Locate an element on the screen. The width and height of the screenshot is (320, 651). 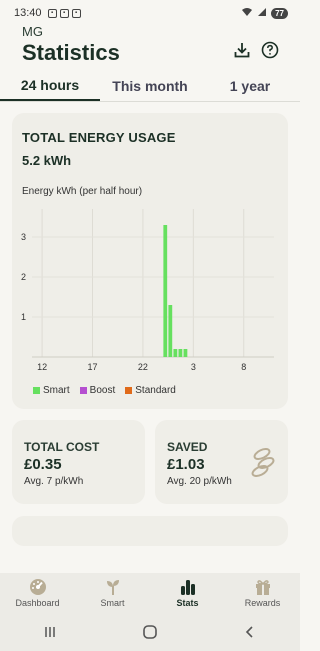
saved-title: SAVED is located at coordinates (187, 447).